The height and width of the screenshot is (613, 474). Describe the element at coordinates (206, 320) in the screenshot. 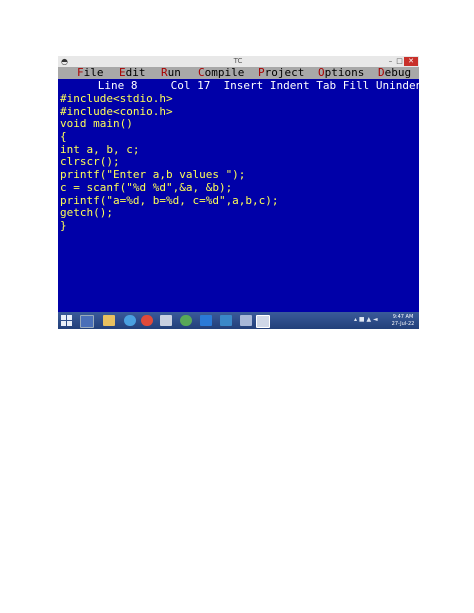

I see `app-icon-blue` at that location.